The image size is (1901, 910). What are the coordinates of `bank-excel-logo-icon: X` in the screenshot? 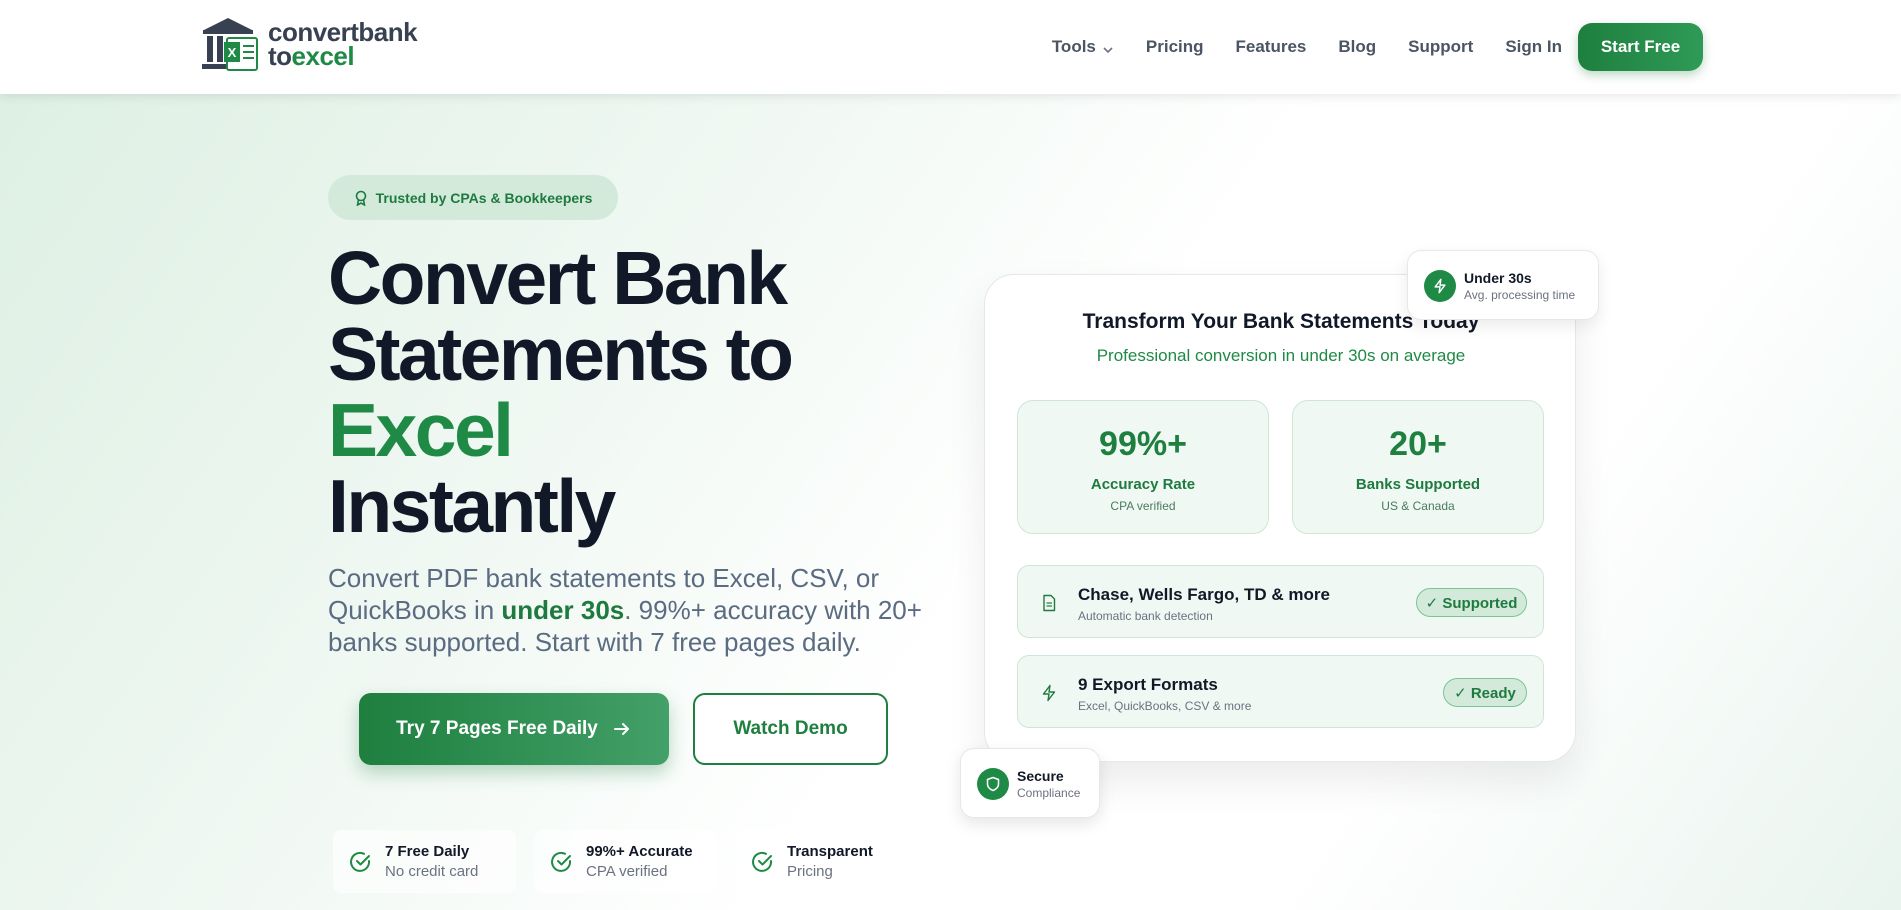 It's located at (232, 44).